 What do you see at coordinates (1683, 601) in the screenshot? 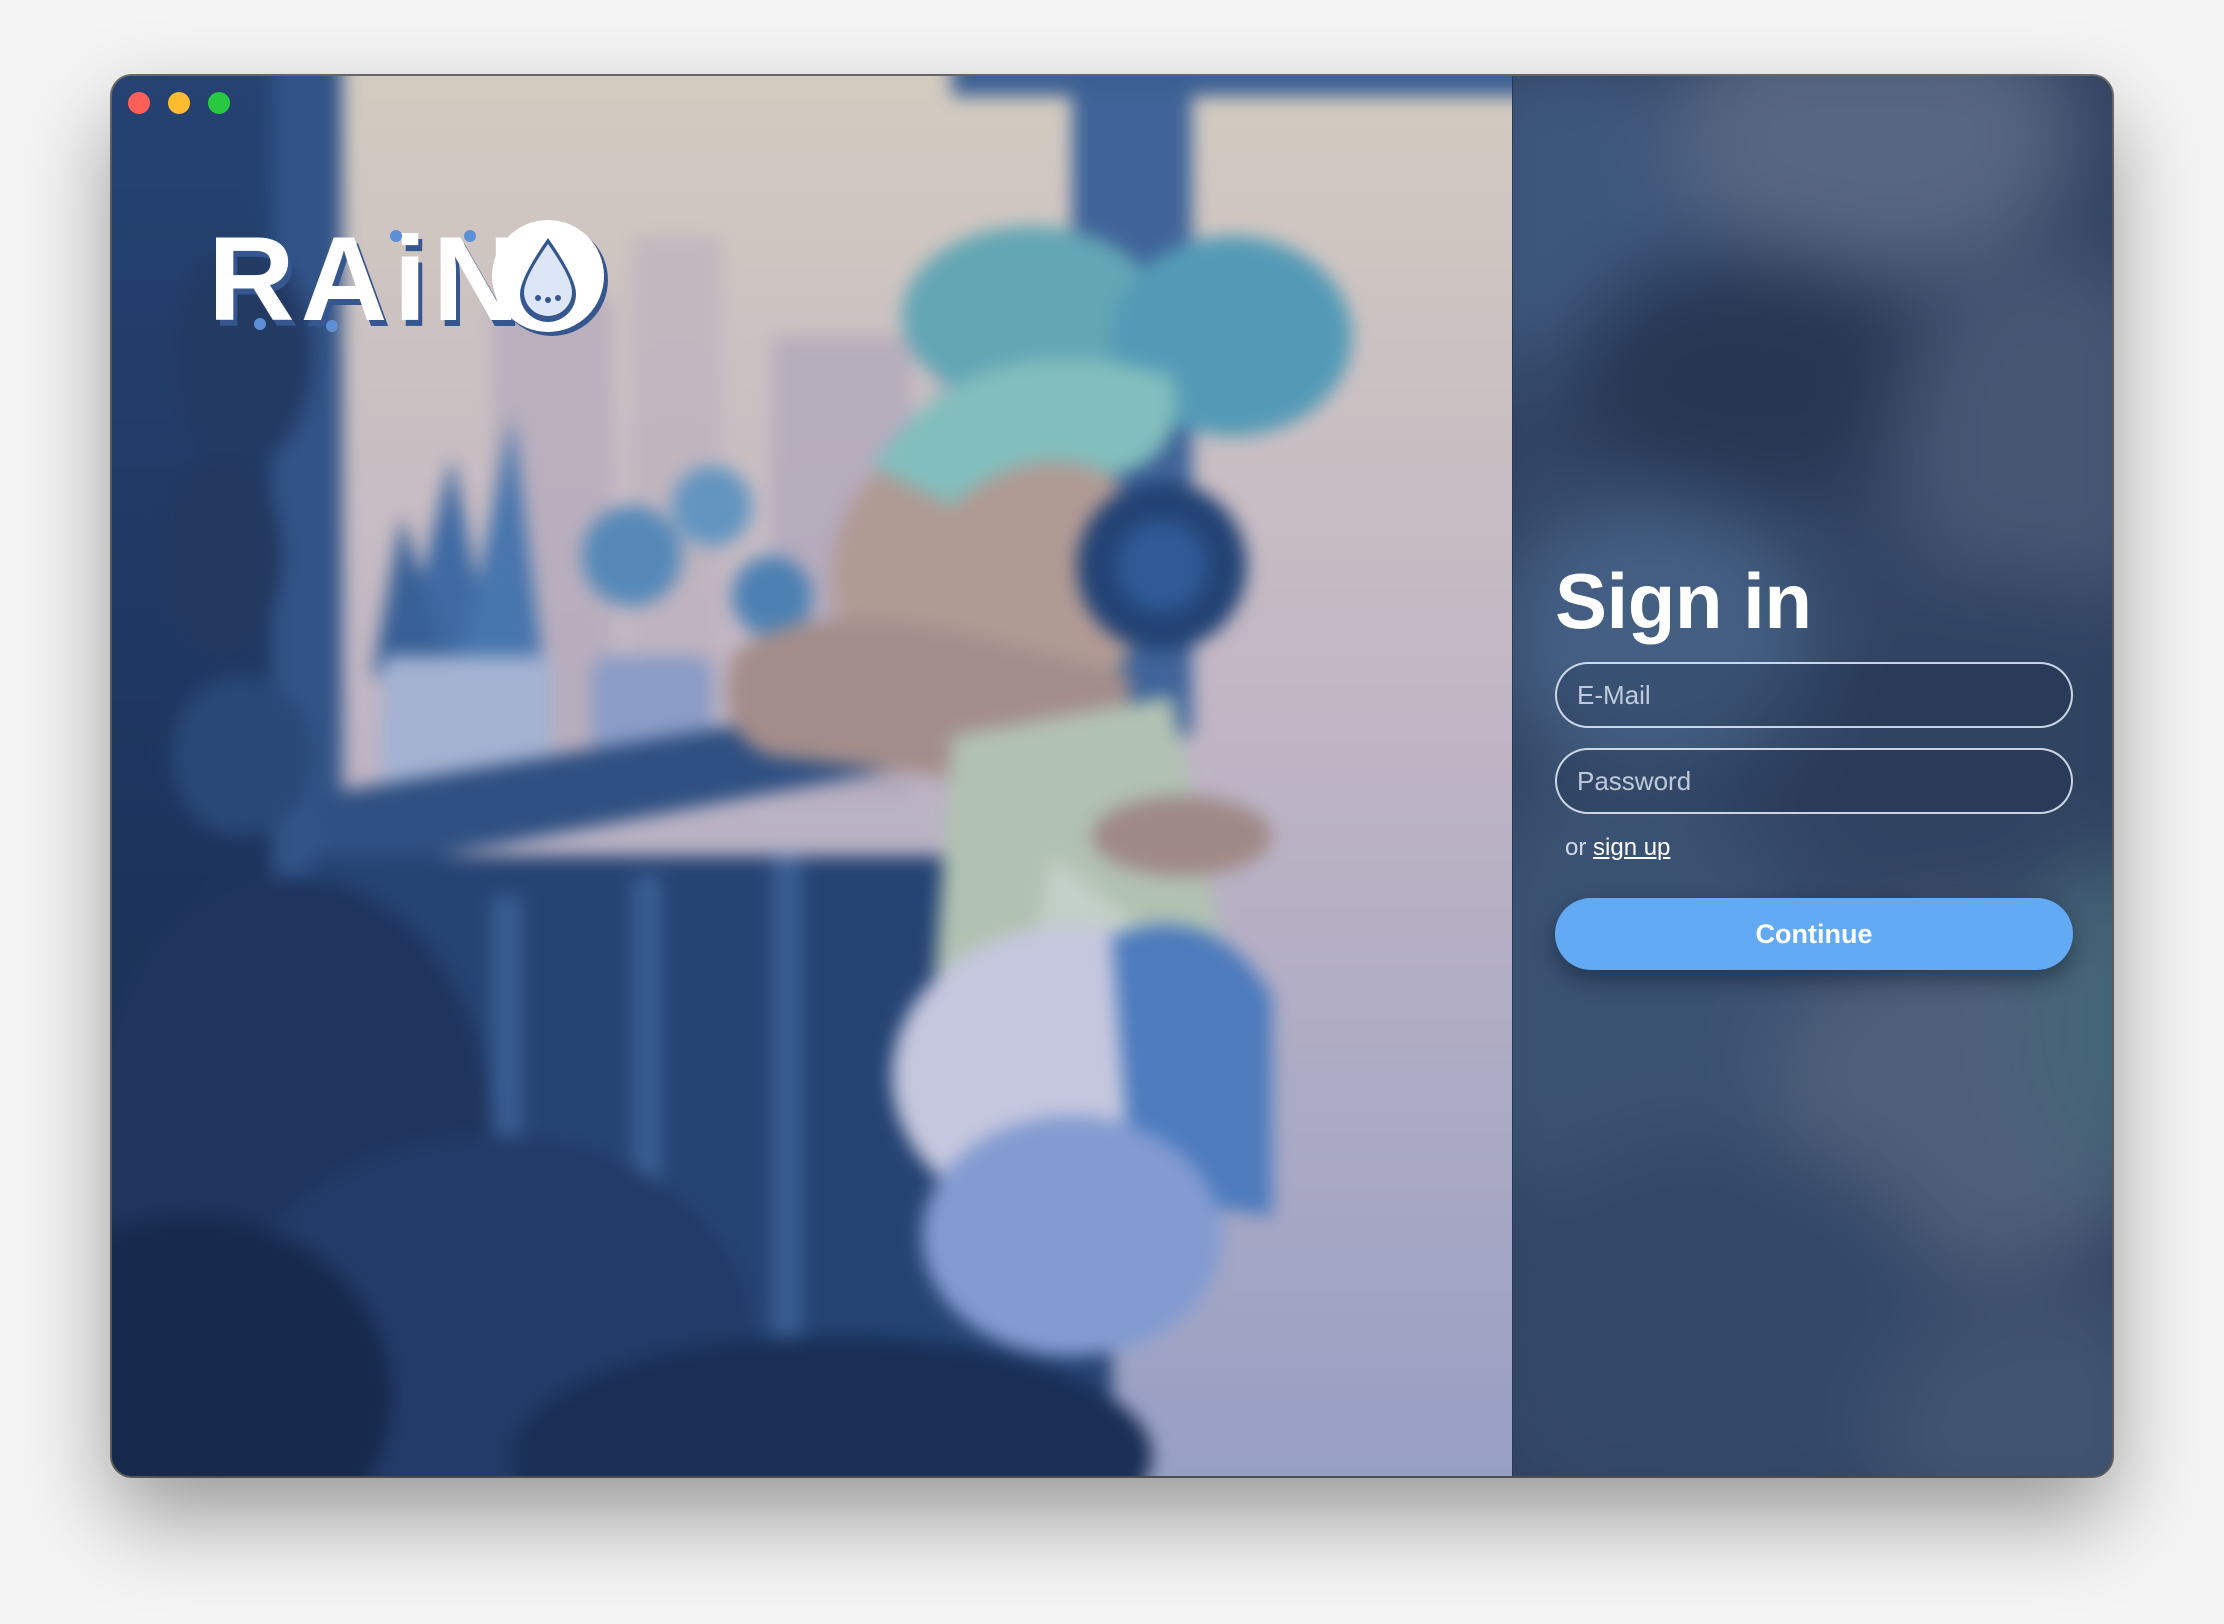
I see `sign-in-title: Sign in` at bounding box center [1683, 601].